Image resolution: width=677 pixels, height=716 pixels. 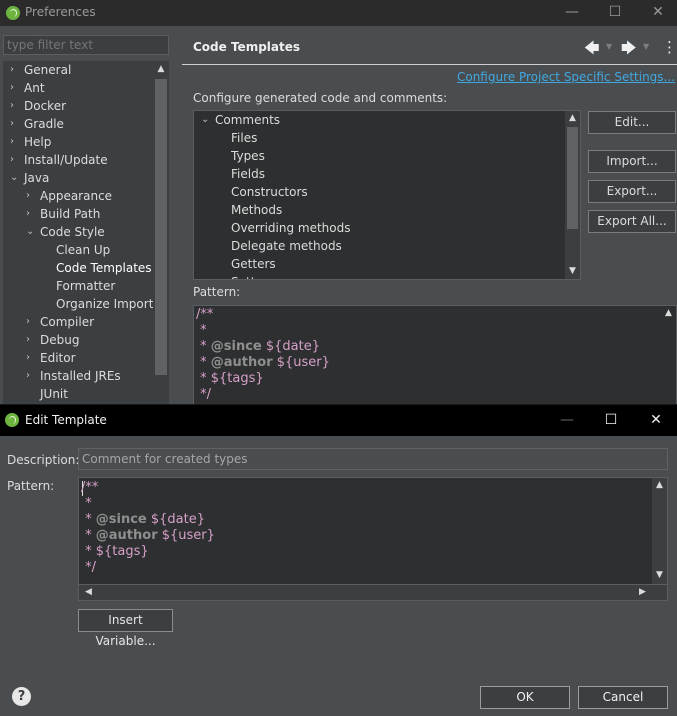 What do you see at coordinates (43, 460) in the screenshot?
I see `description-label: Description:` at bounding box center [43, 460].